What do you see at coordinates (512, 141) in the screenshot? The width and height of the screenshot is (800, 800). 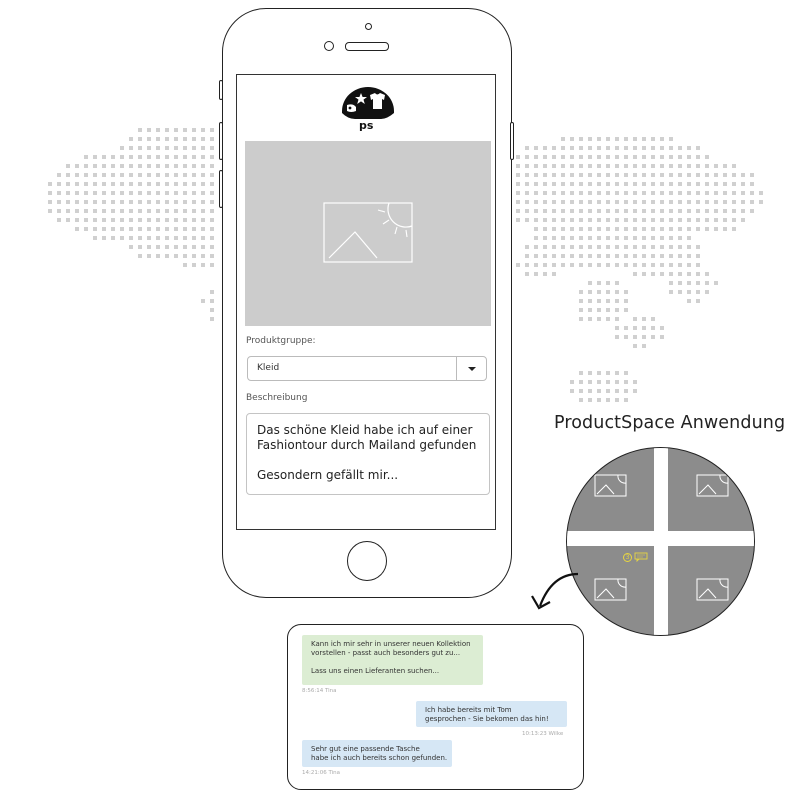 I see `power-button` at bounding box center [512, 141].